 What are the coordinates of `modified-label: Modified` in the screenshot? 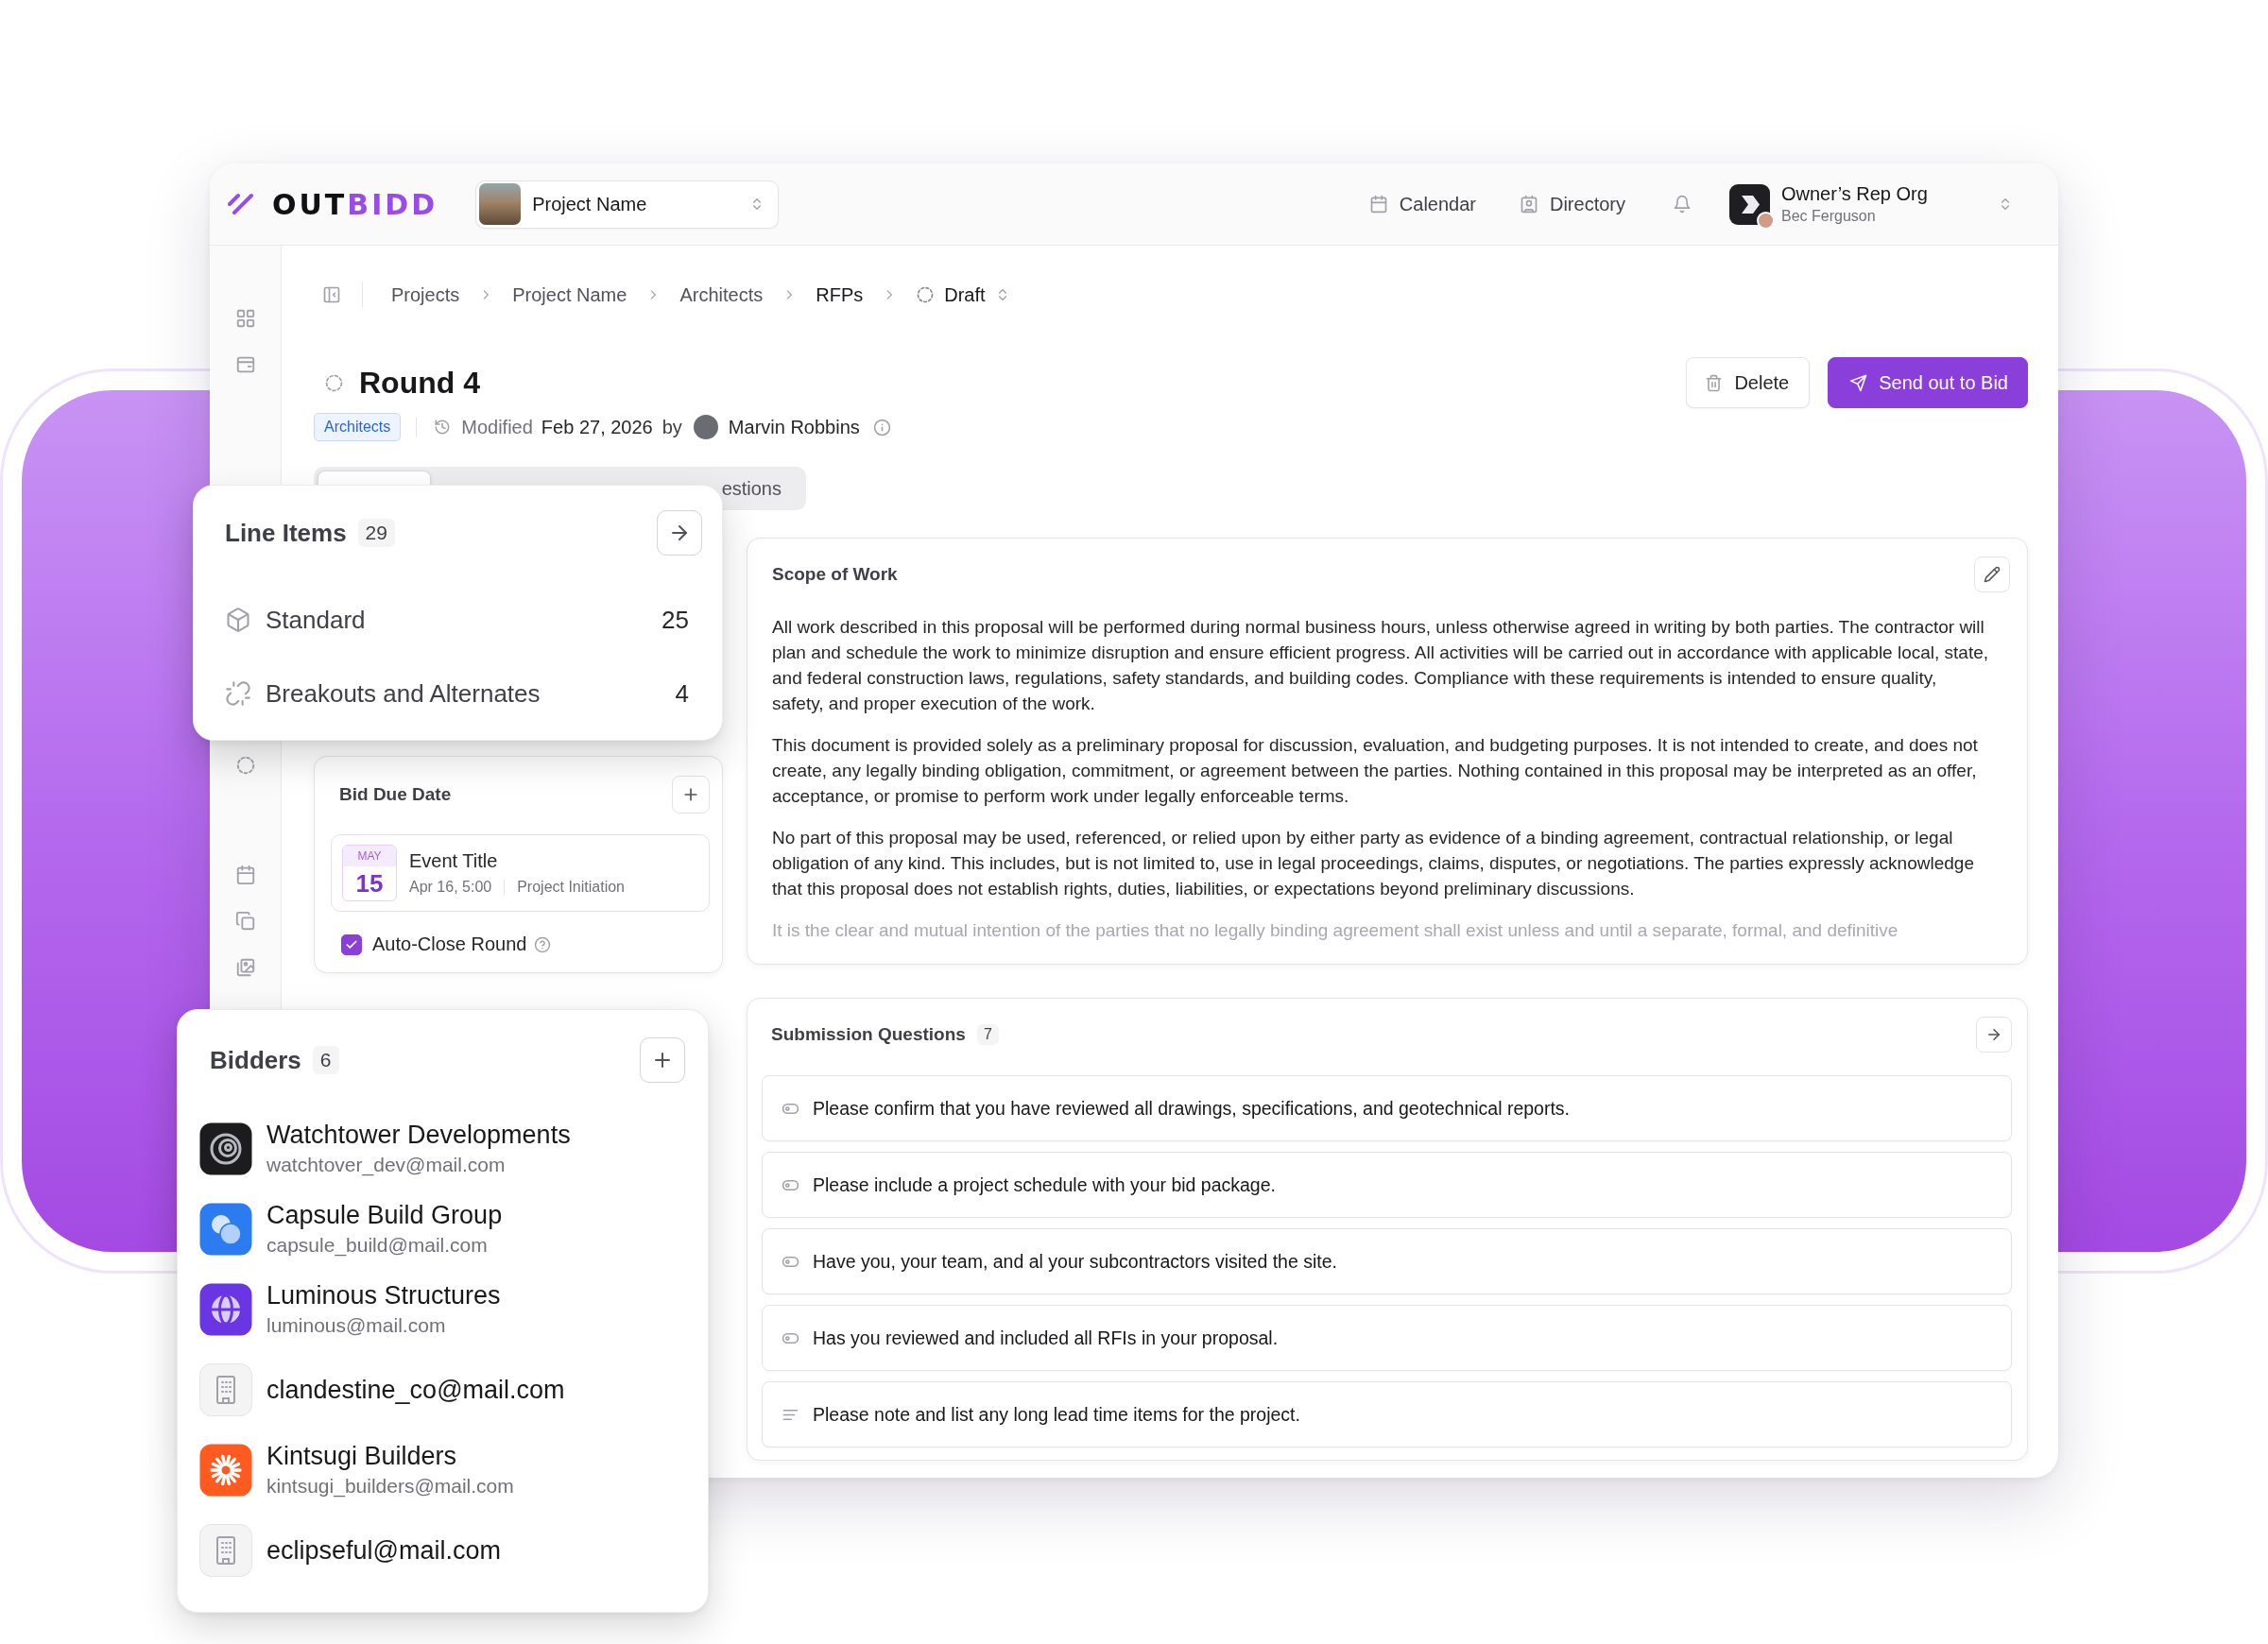 It's located at (497, 427).